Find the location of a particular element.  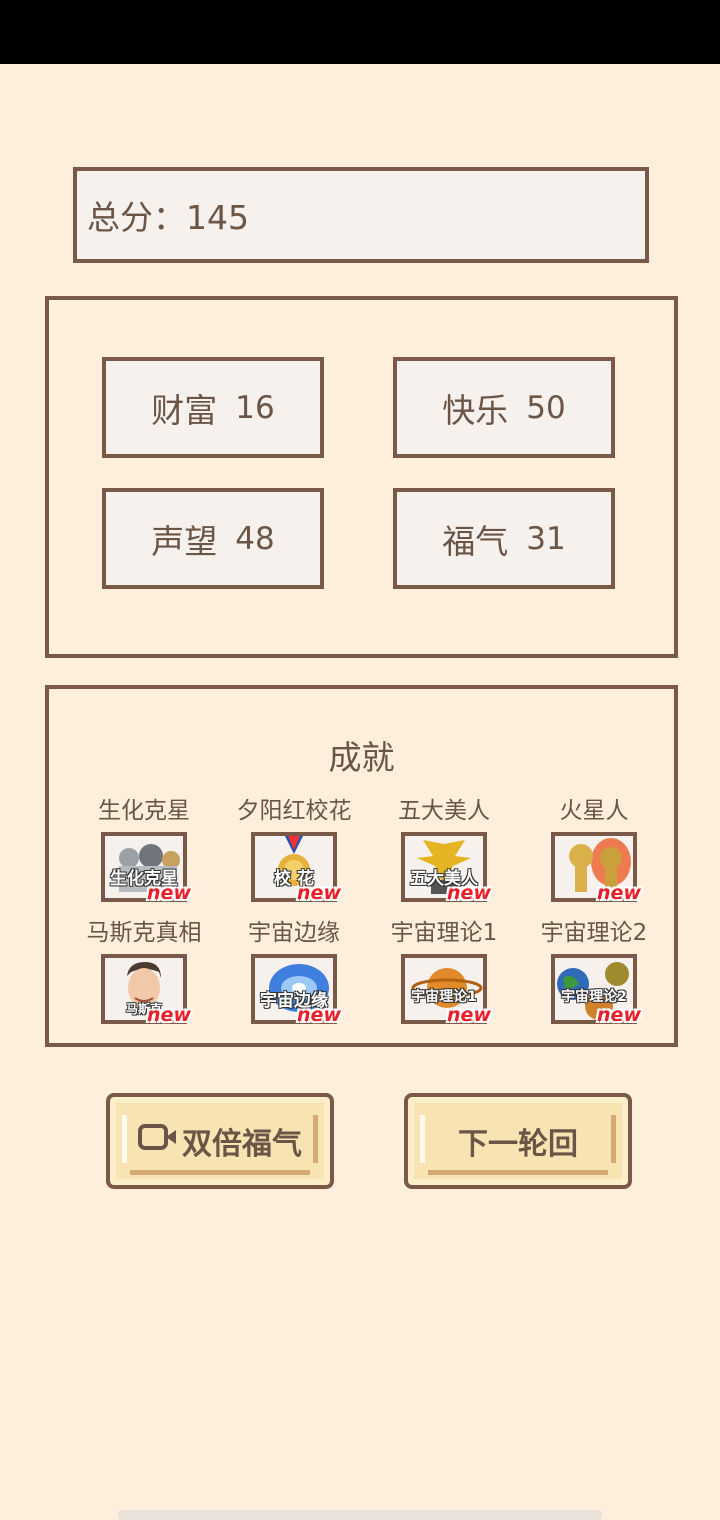

achievement-label: 生化克星 is located at coordinates (144, 811).